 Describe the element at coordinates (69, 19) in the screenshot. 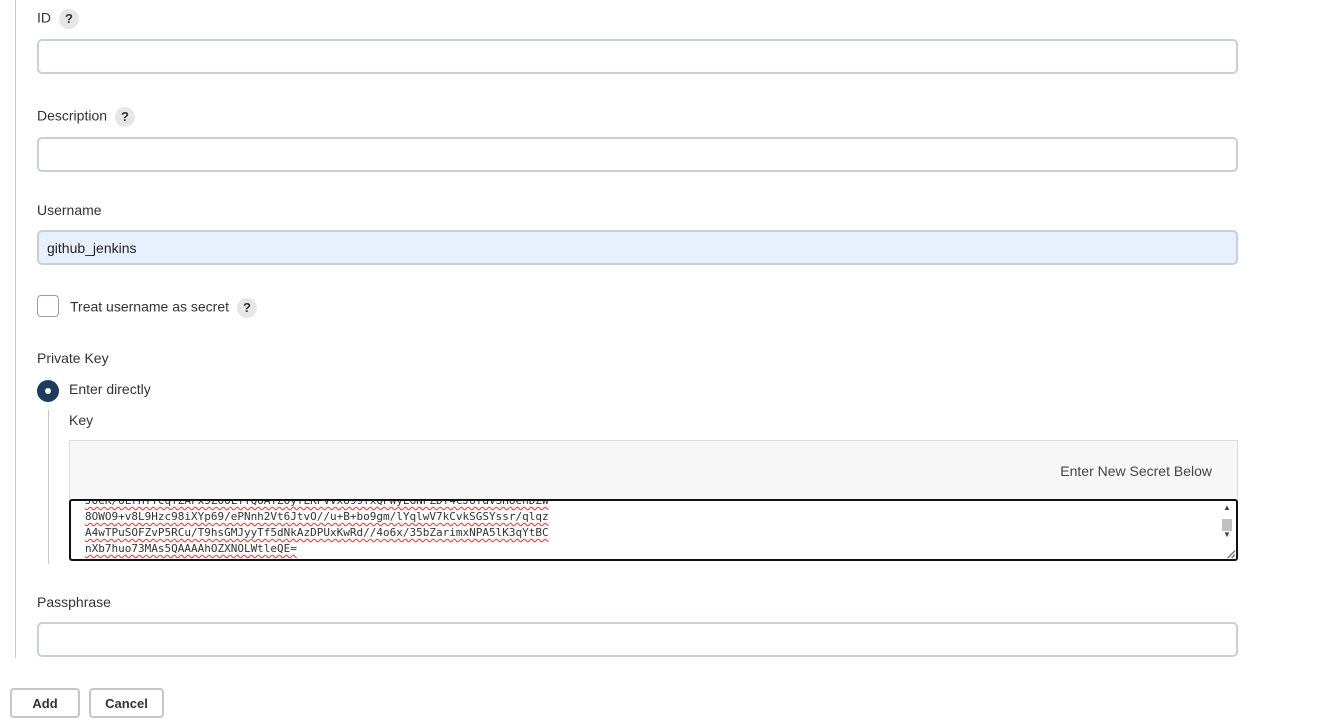

I see `id-help-icon: ?` at that location.